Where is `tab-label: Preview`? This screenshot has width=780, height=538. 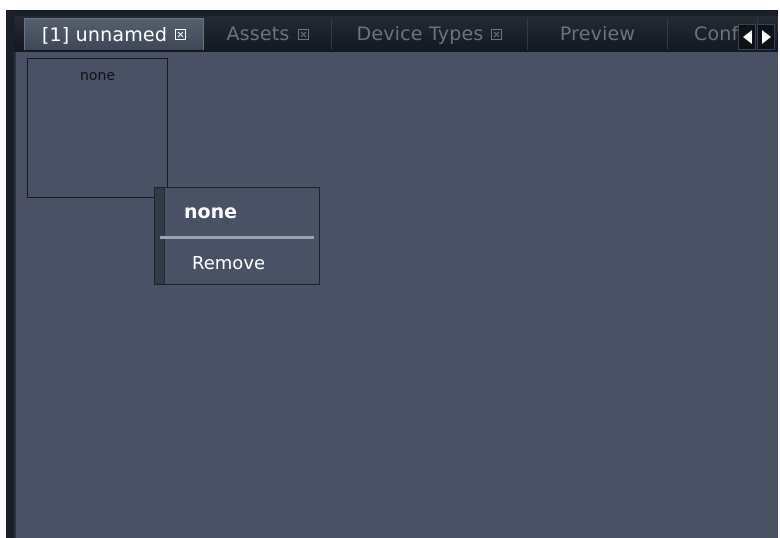 tab-label: Preview is located at coordinates (597, 34).